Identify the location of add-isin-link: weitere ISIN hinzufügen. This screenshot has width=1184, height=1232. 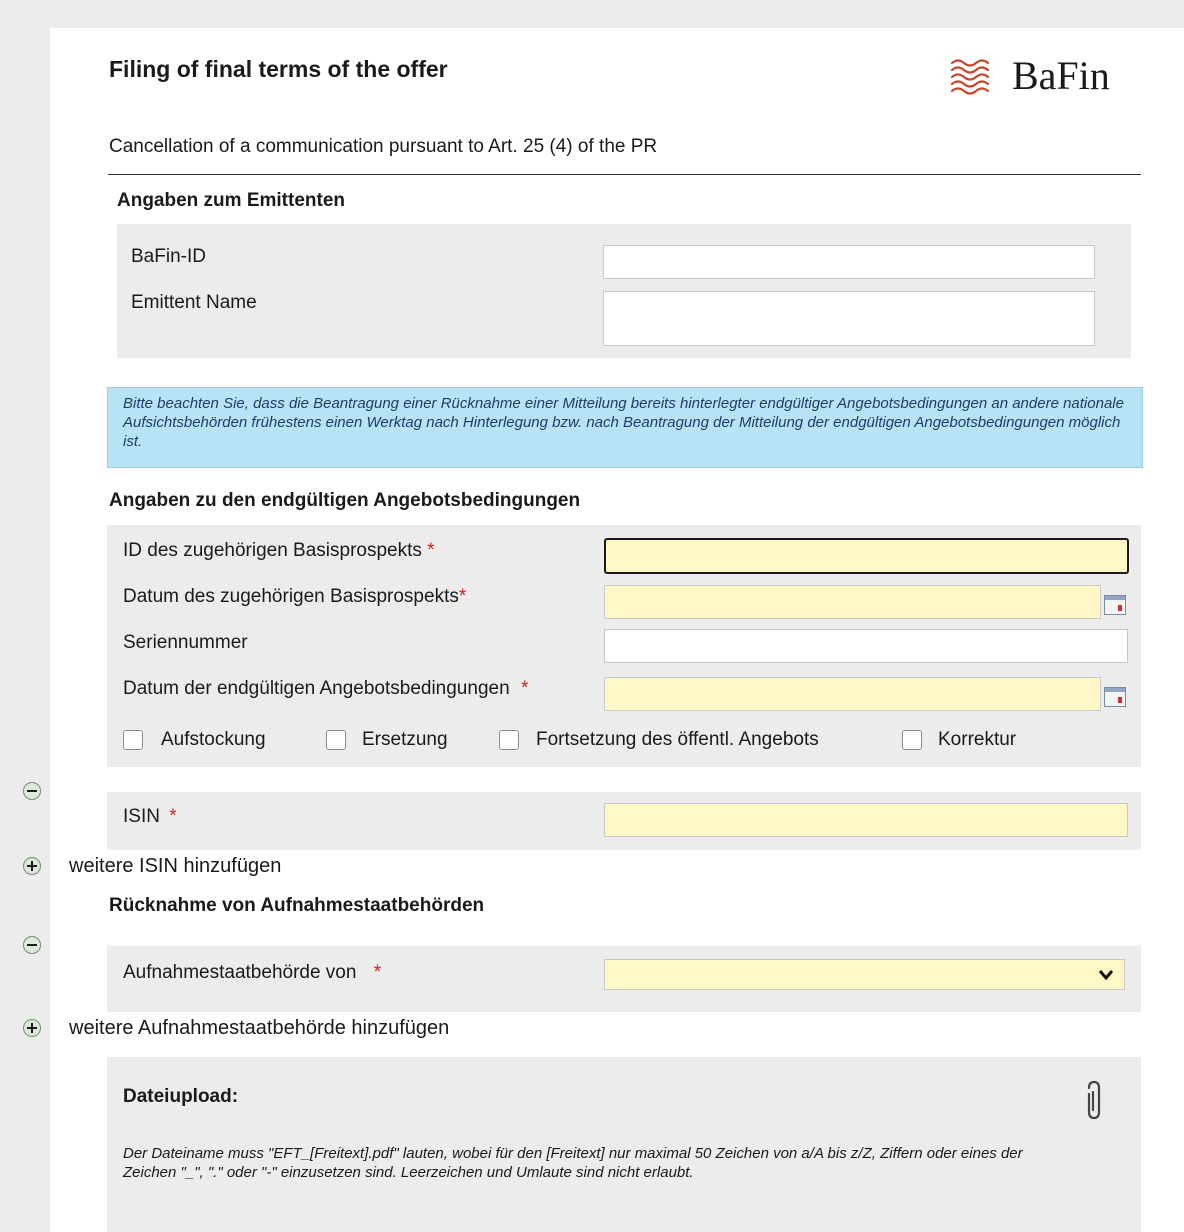
(175, 866).